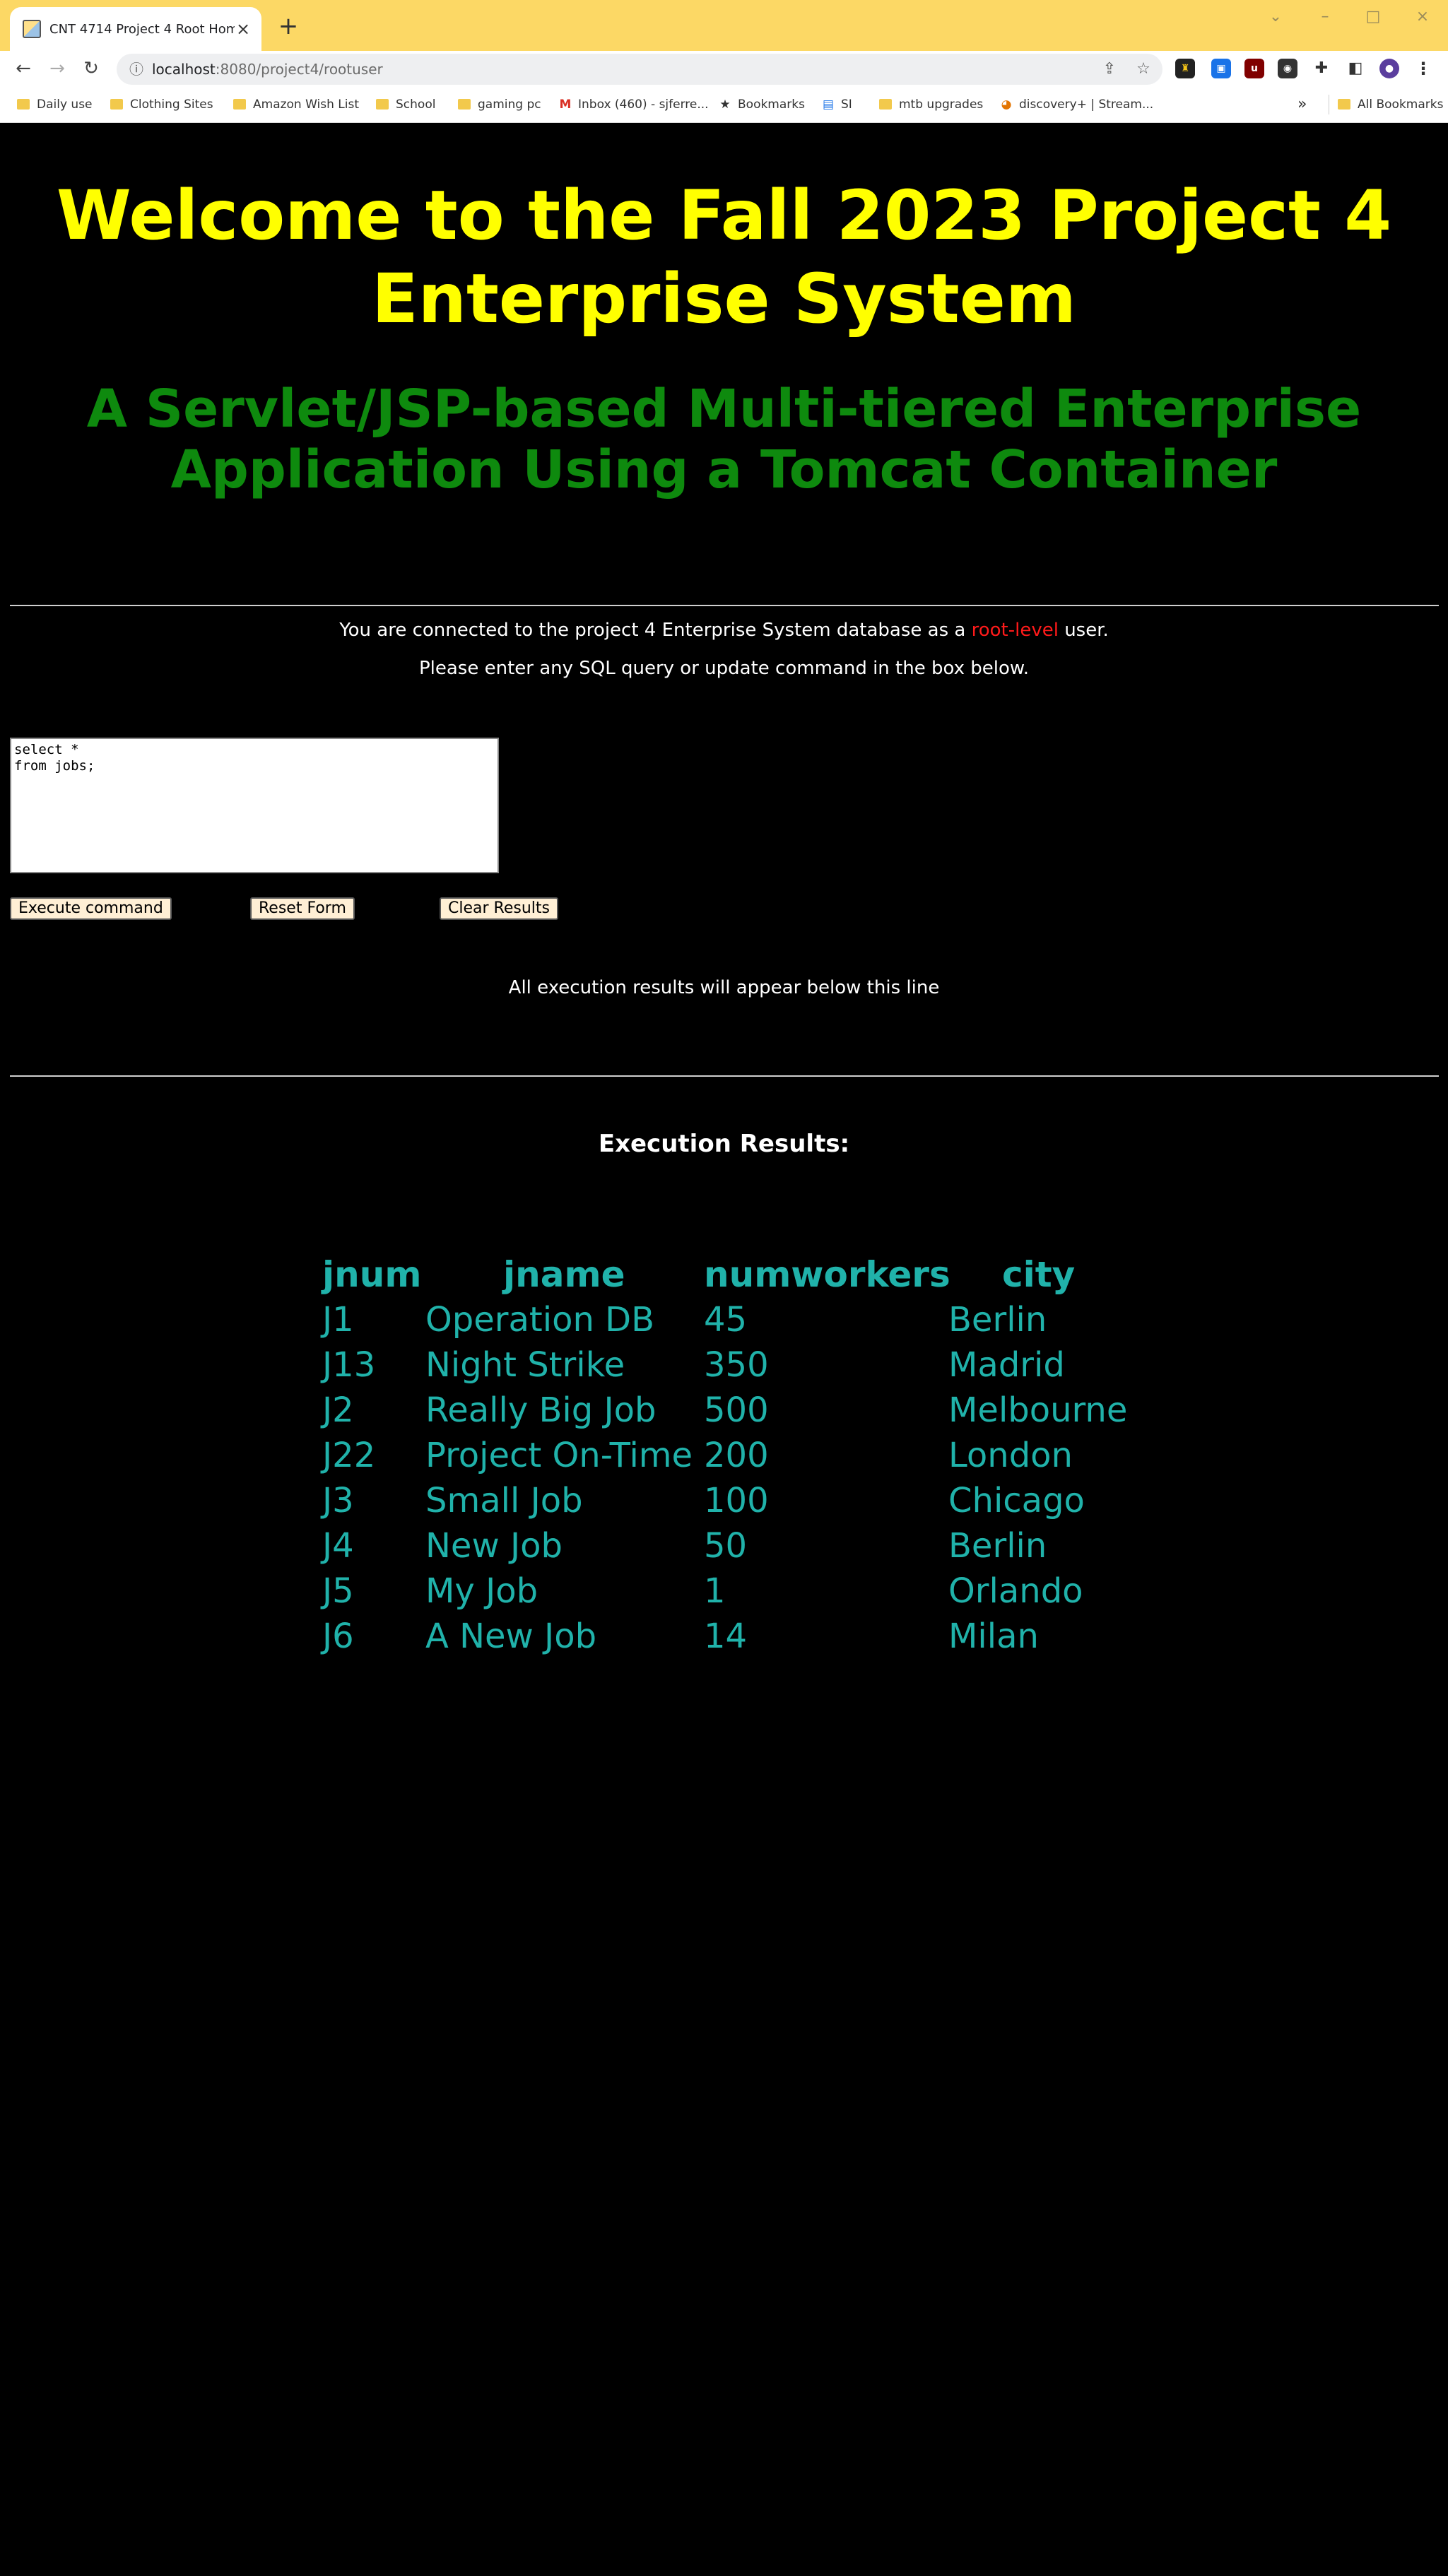 This screenshot has width=1448, height=2576. What do you see at coordinates (494, 1546) in the screenshot?
I see `cell-jname: New Job` at bounding box center [494, 1546].